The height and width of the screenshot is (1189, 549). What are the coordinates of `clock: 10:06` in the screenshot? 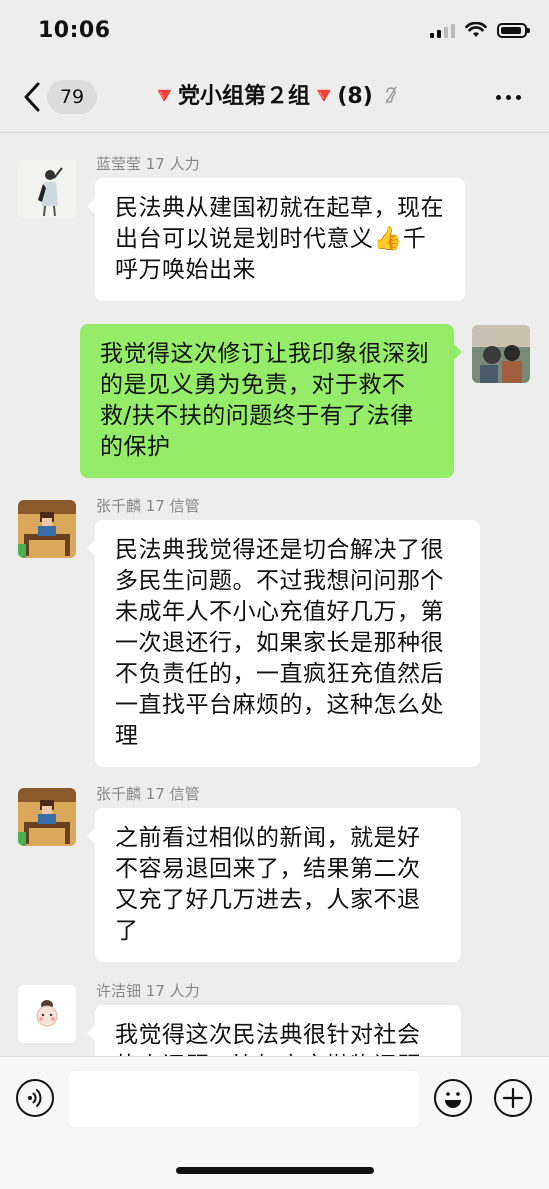 It's located at (74, 30).